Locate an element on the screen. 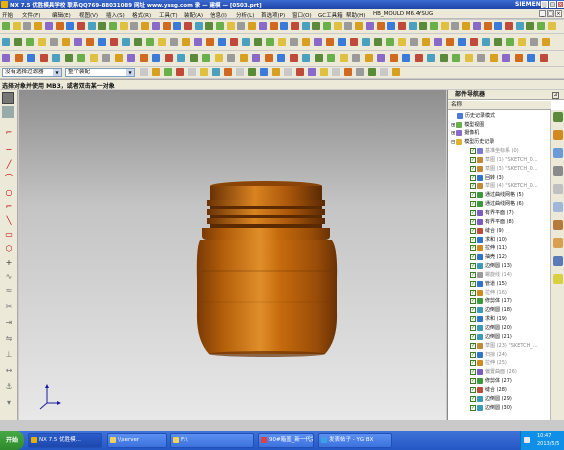 This screenshot has height=450, width=564. feature-row: ✓ 求和 (19) is located at coordinates (488, 319).